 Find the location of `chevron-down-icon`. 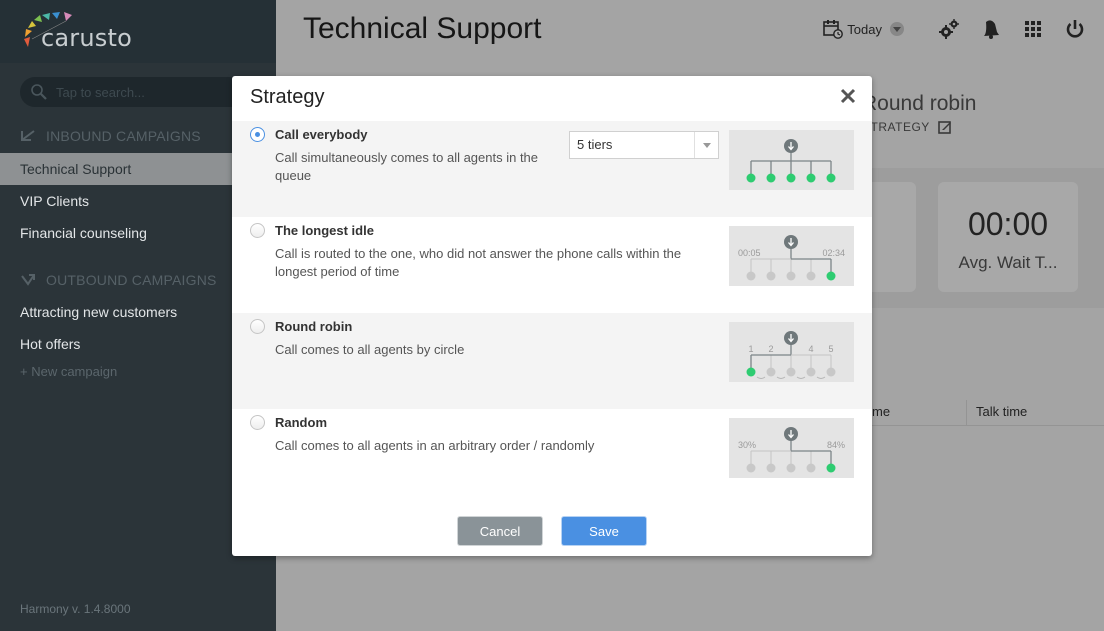

chevron-down-icon is located at coordinates (706, 145).